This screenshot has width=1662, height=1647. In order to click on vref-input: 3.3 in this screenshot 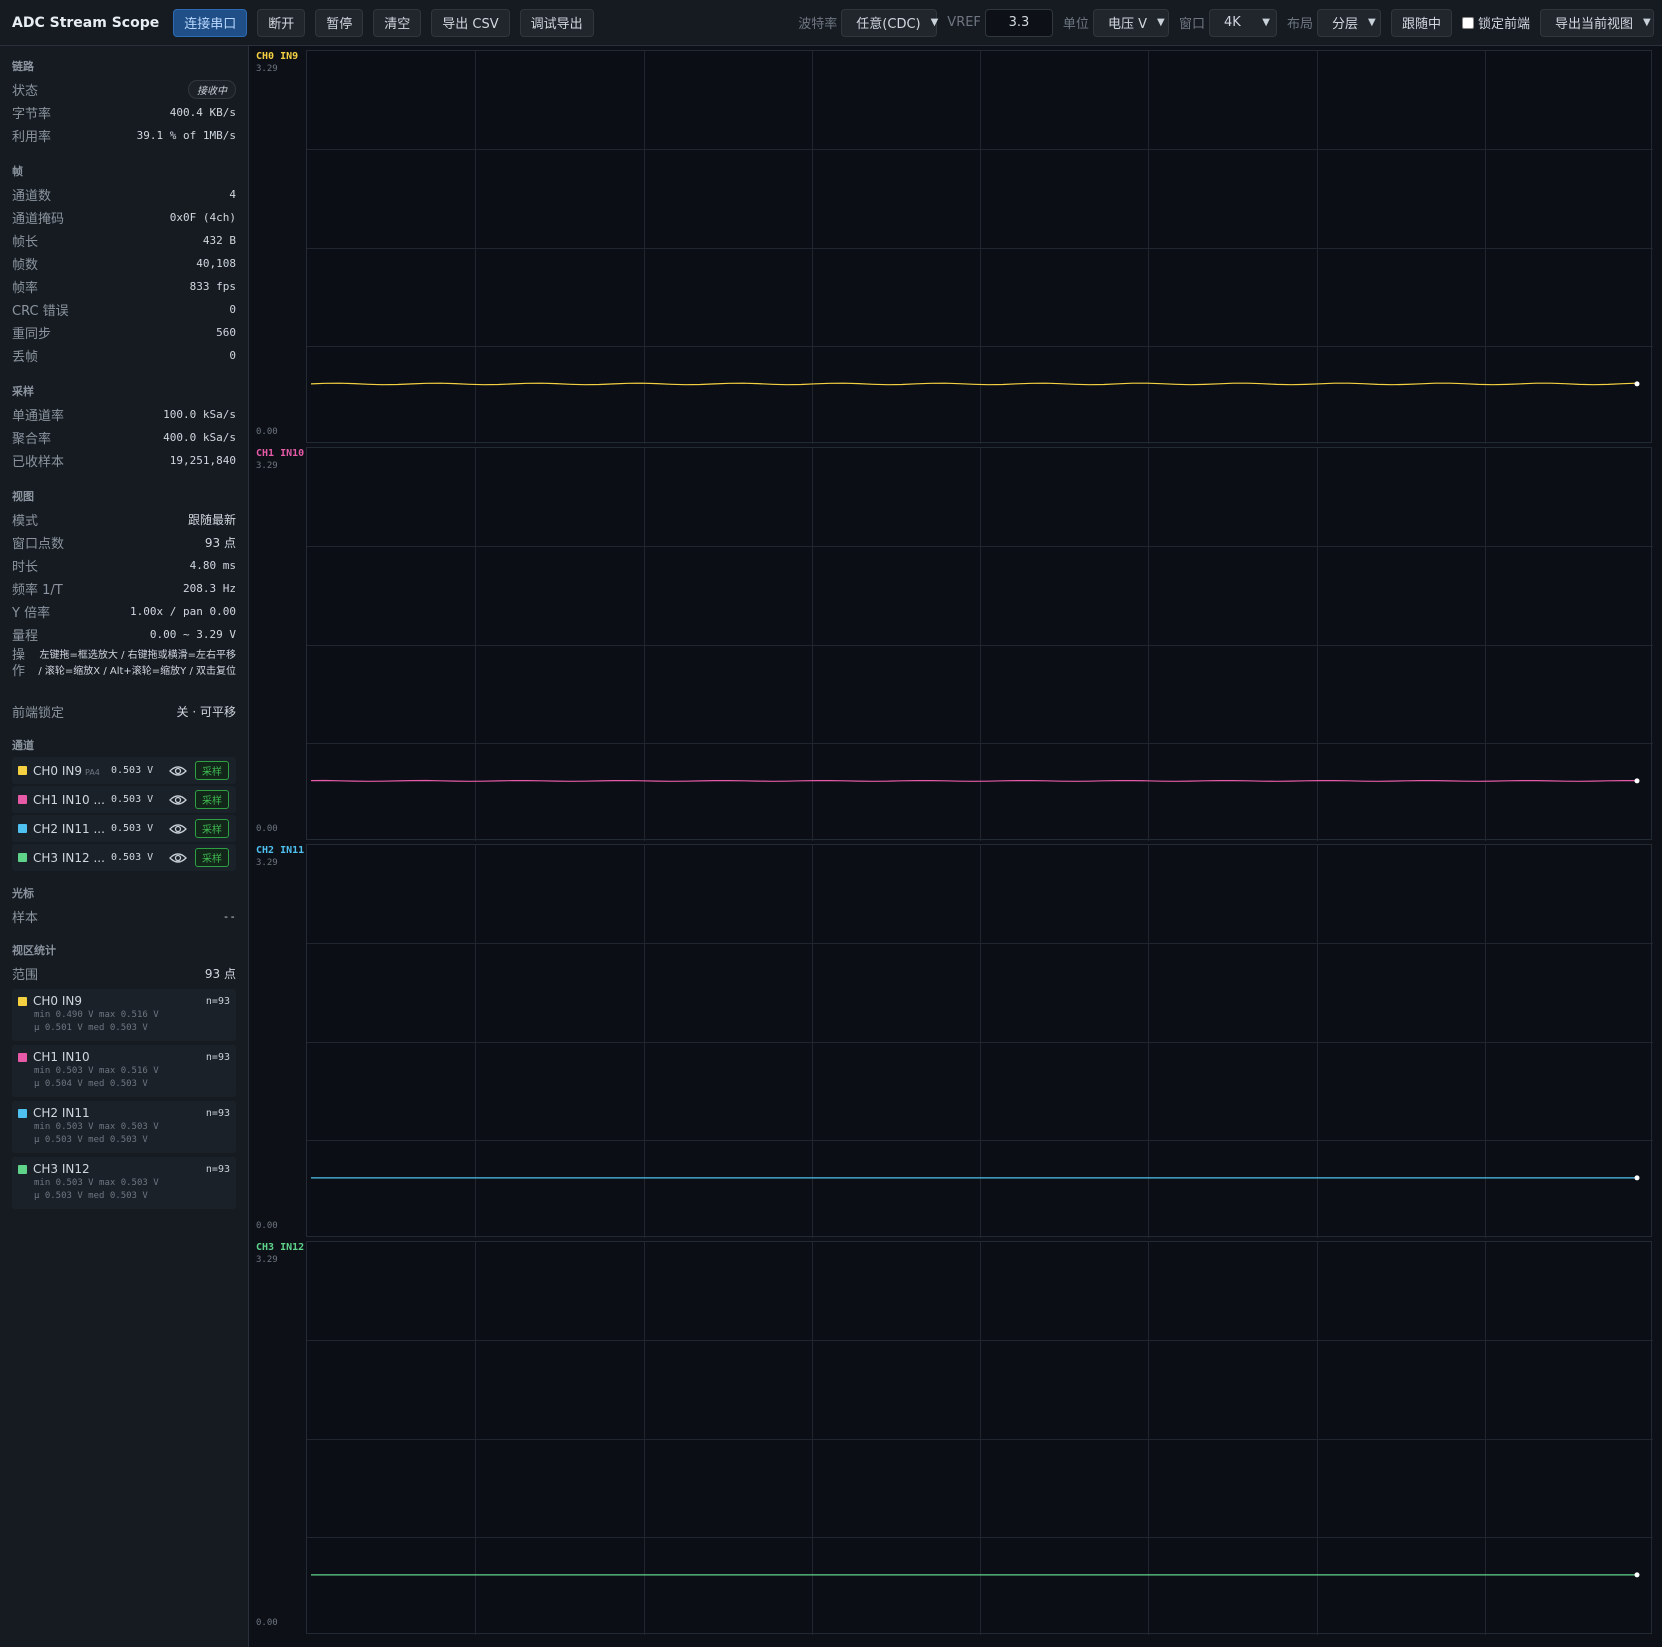, I will do `click(1018, 22)`.